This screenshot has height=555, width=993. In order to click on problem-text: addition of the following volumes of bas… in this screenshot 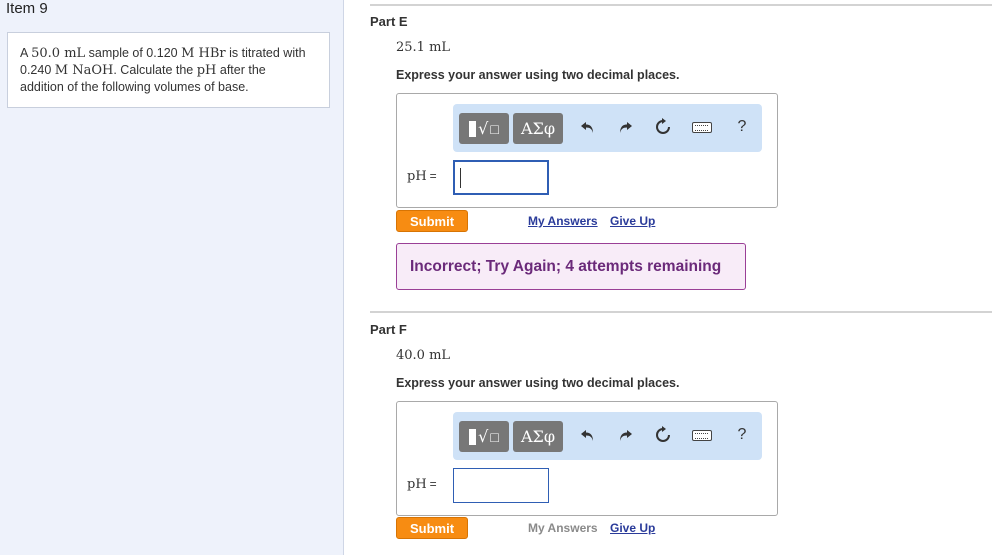, I will do `click(134, 87)`.